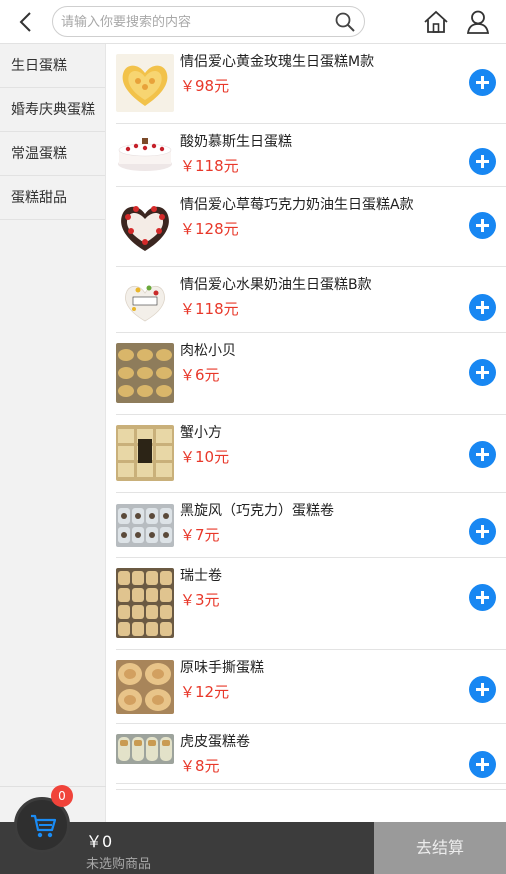  Describe the element at coordinates (236, 142) in the screenshot. I see `product-name: 酸奶慕斯生日蛋糕` at that location.